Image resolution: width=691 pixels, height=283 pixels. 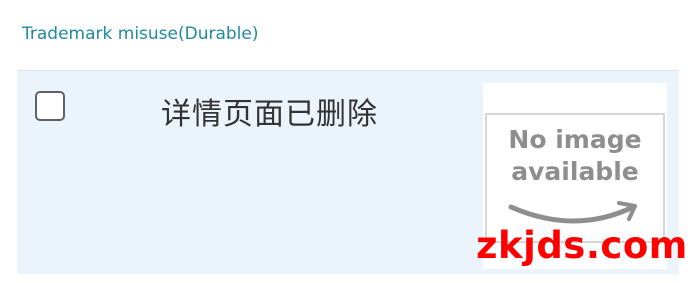 I want to click on product-title: 详情页面已删除, so click(x=269, y=114).